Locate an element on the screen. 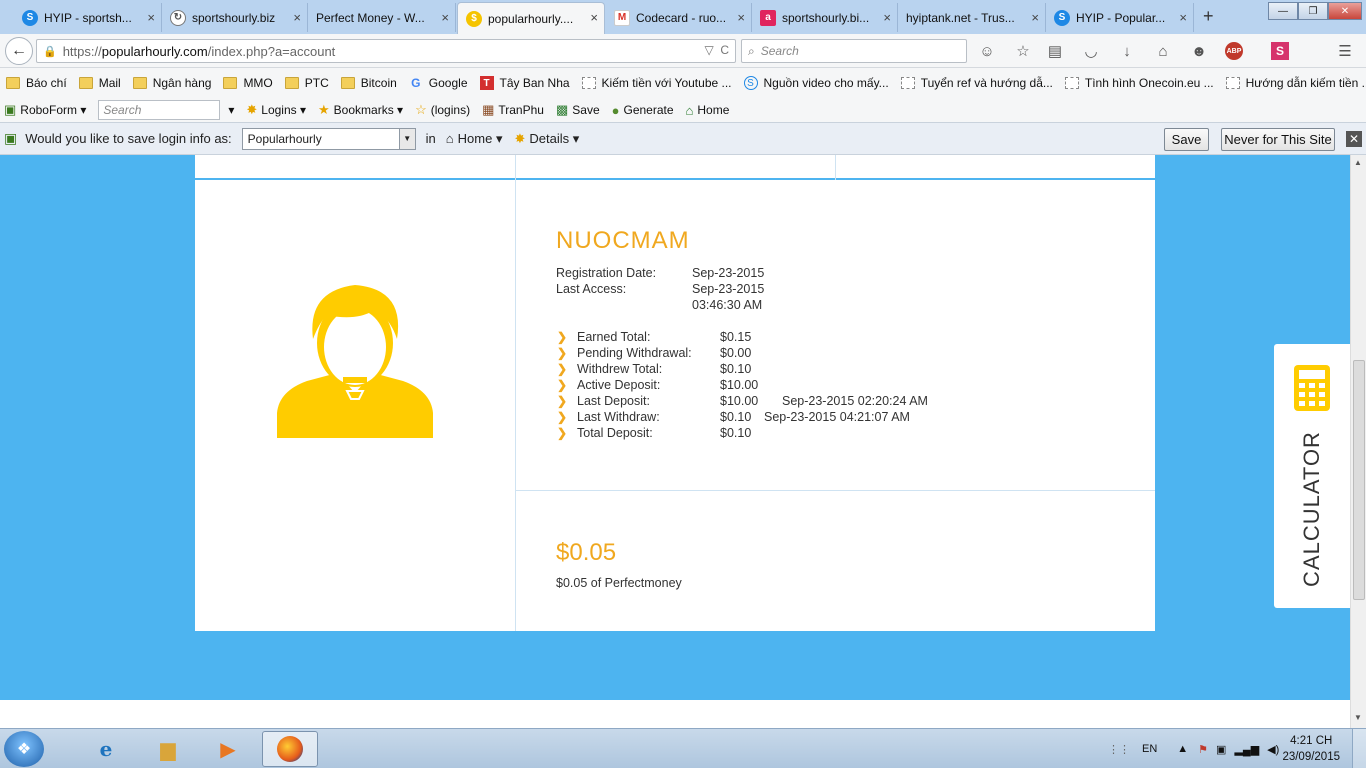 Image resolution: width=1366 pixels, height=768 pixels. roboform-save-button: ▩ Save is located at coordinates (578, 110).